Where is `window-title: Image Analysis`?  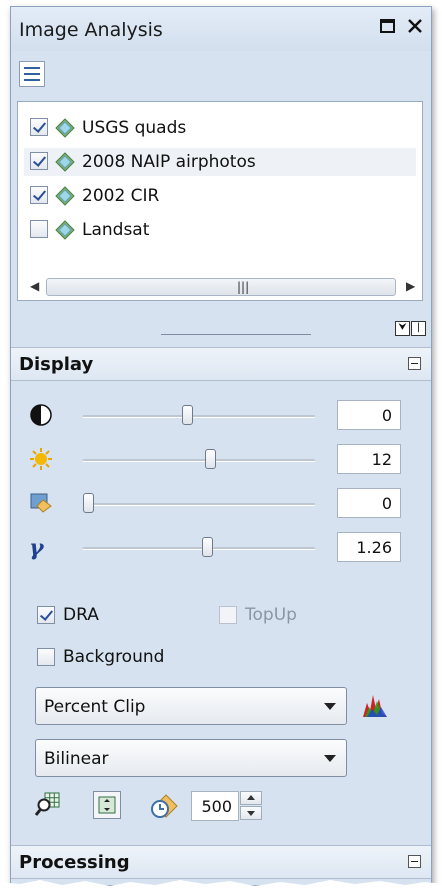
window-title: Image Analysis is located at coordinates (91, 30).